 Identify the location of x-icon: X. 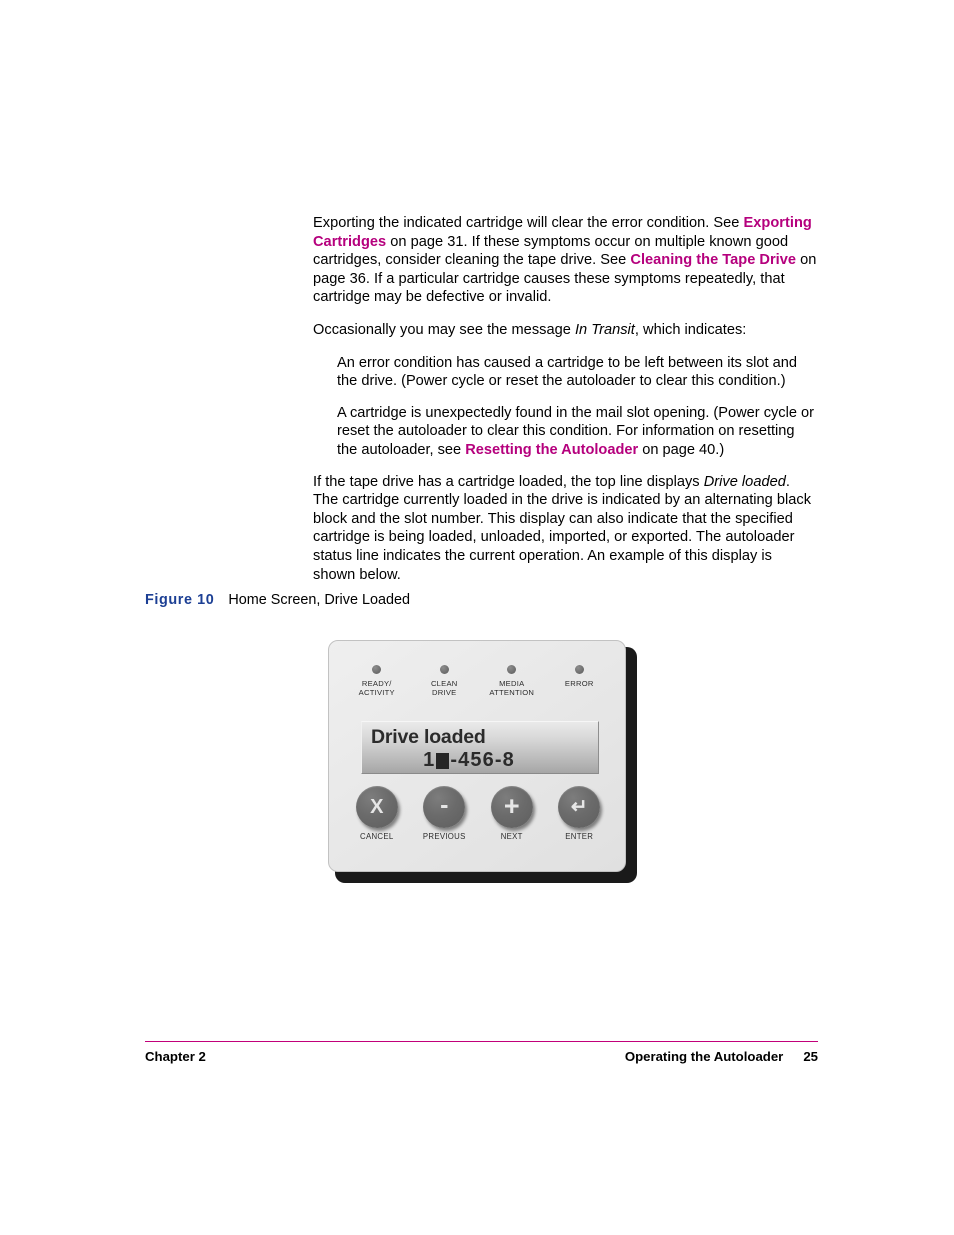
(377, 807).